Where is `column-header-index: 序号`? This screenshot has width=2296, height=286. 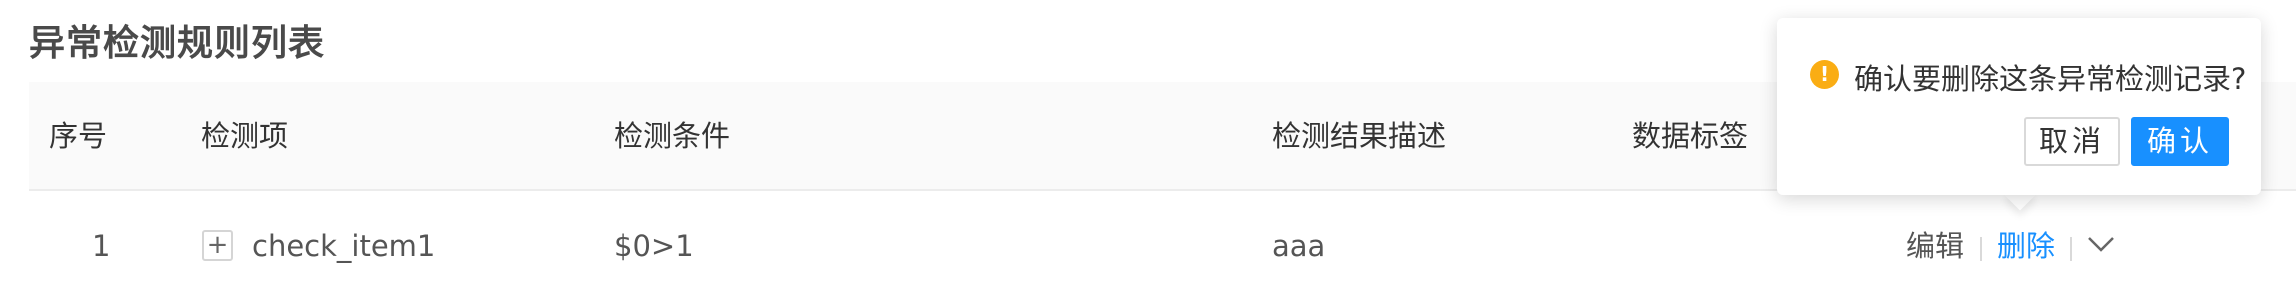
column-header-index: 序号 is located at coordinates (78, 136).